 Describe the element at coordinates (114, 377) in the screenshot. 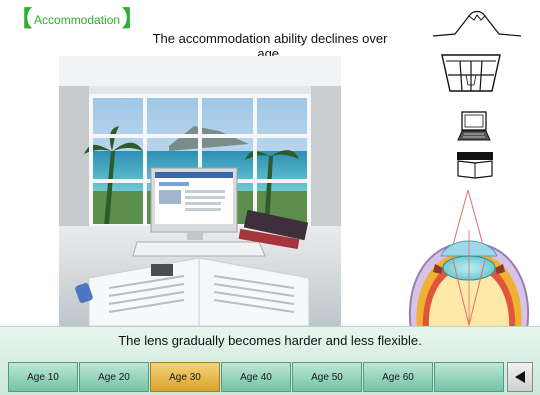

I see `tab-age-20: Age 20` at that location.